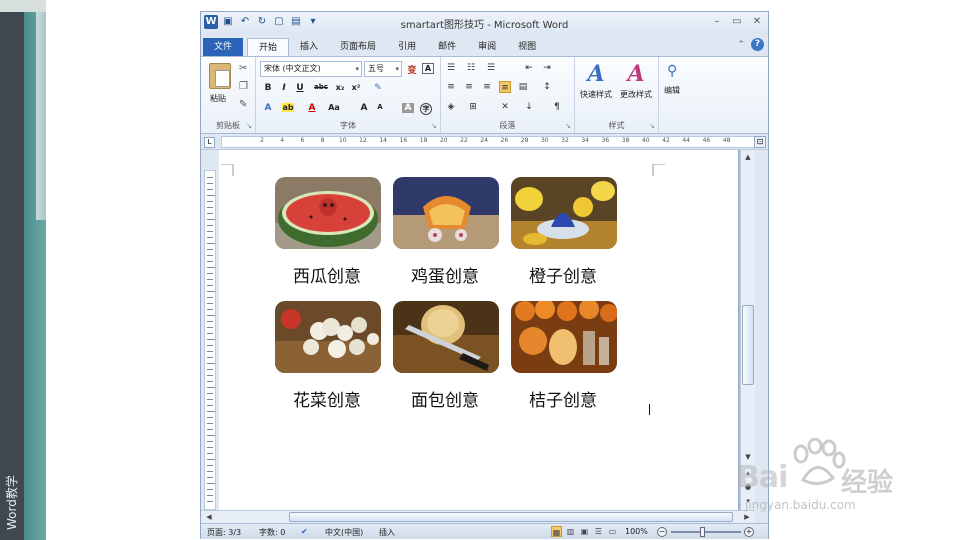 Image resolution: width=960 pixels, height=540 pixels. I want to click on justify-icon: ≡, so click(505, 87).